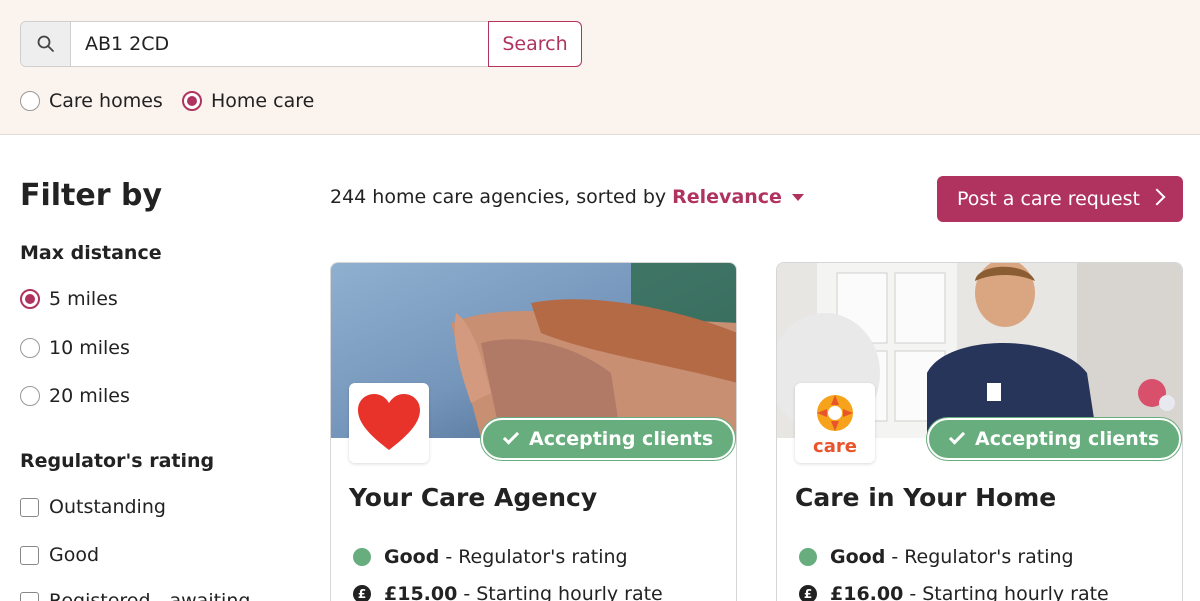 The width and height of the screenshot is (1200, 601). Describe the element at coordinates (91, 195) in the screenshot. I see `filter-title: Filter by` at that location.